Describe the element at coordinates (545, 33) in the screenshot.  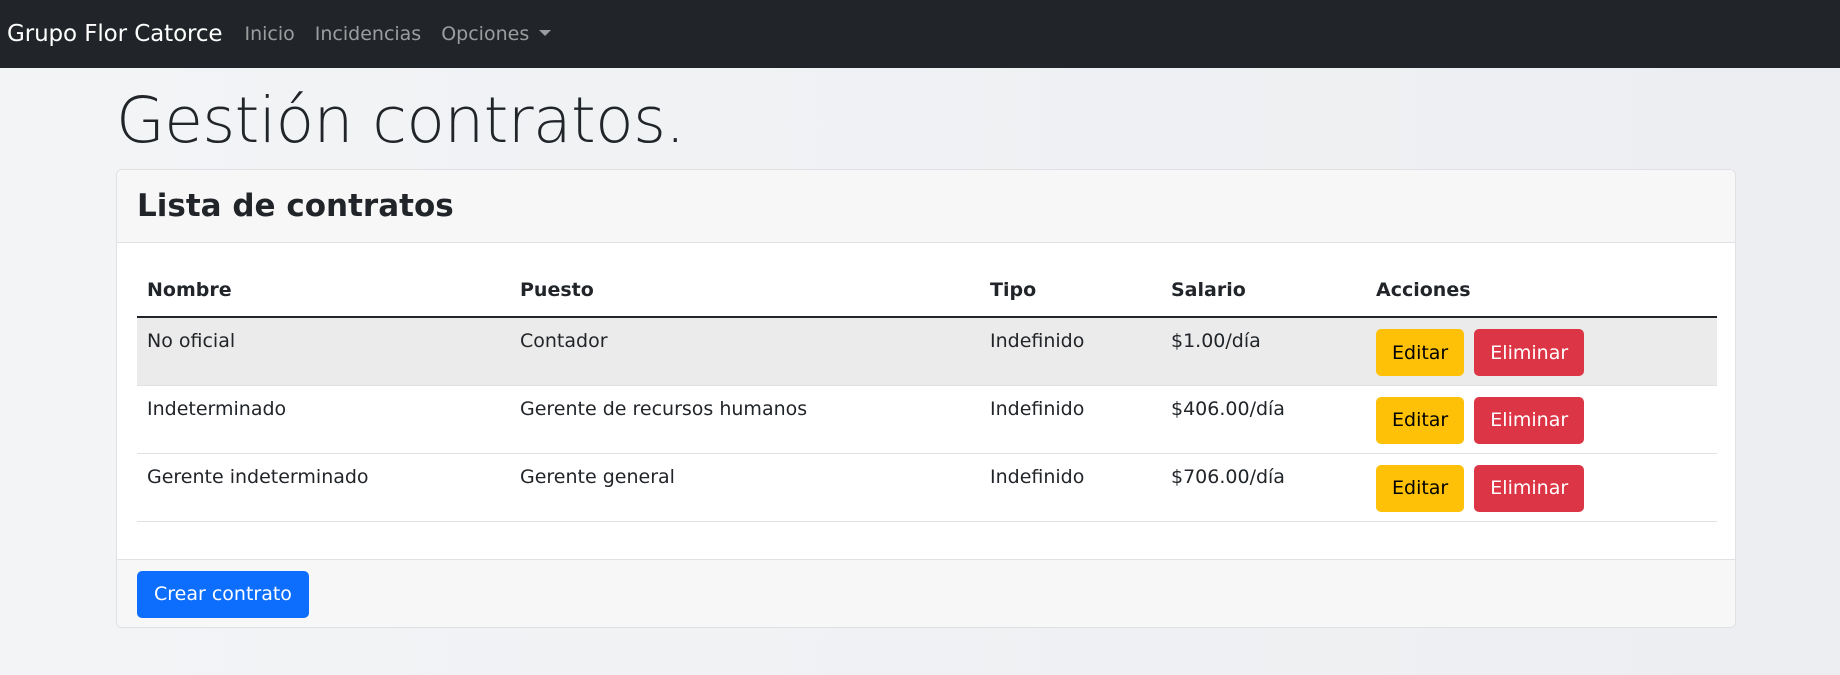
I see `caret-down-icon` at that location.